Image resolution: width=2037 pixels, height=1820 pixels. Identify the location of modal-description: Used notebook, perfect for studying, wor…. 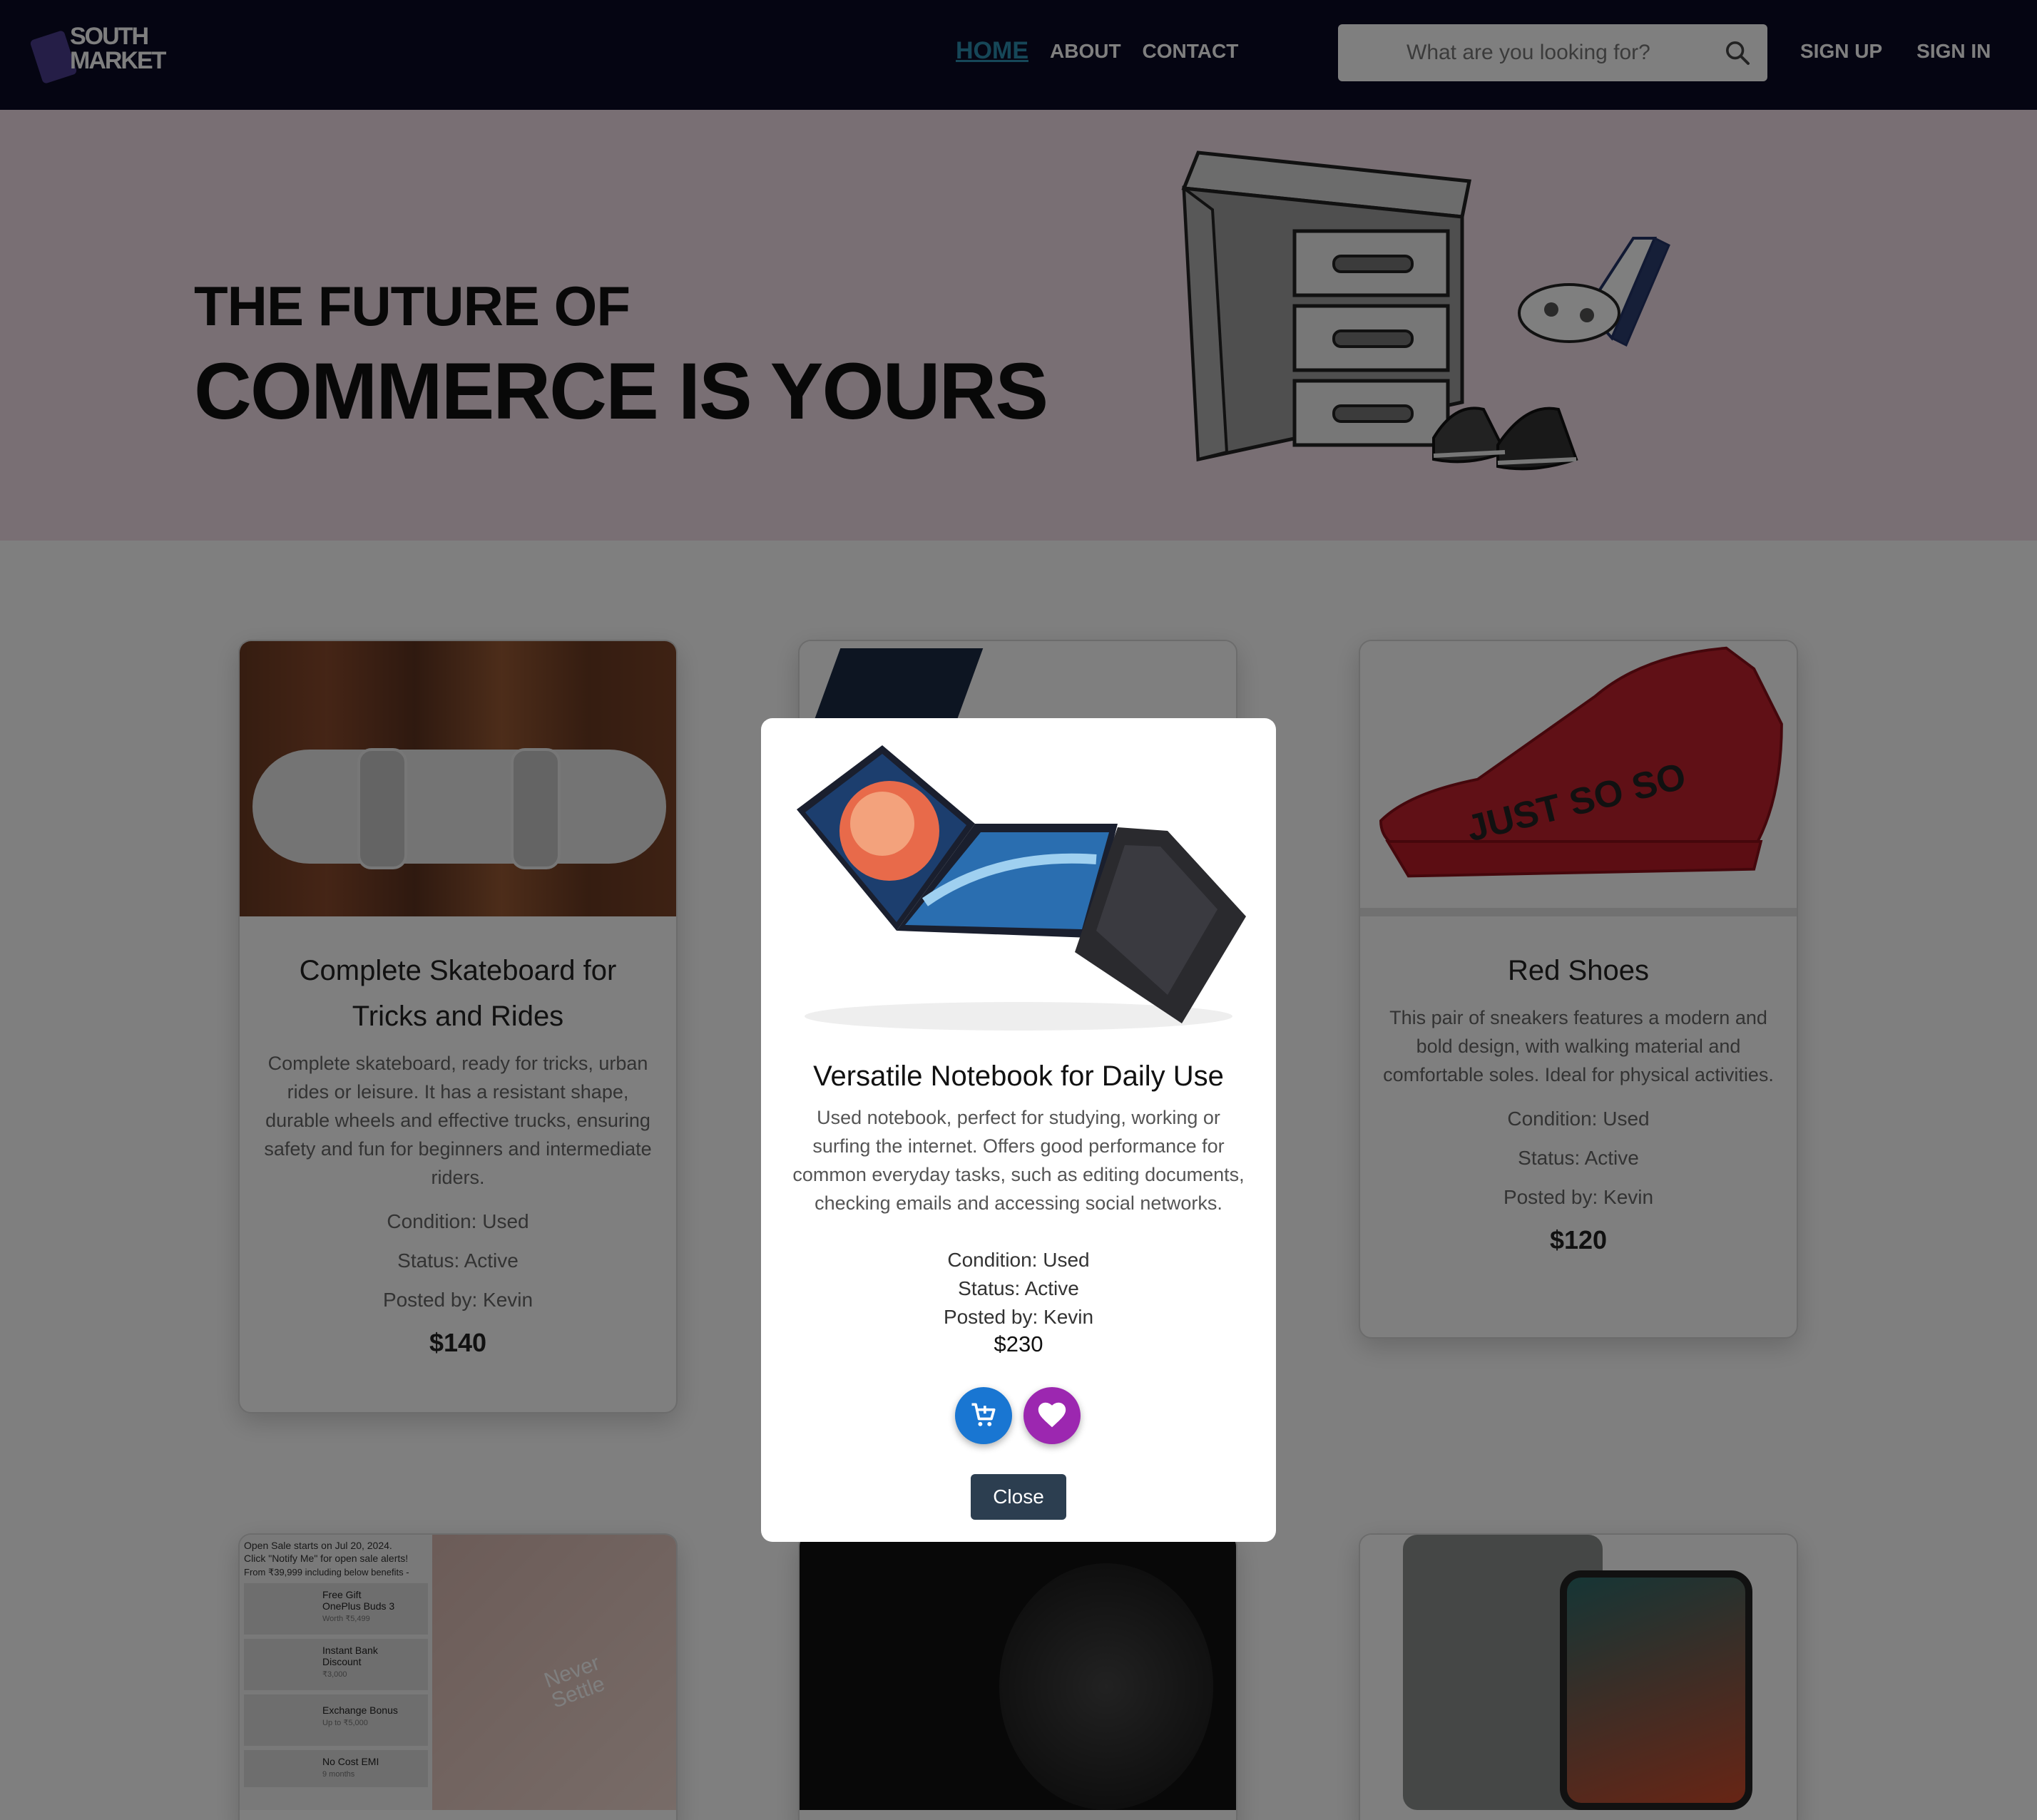
(1018, 1160).